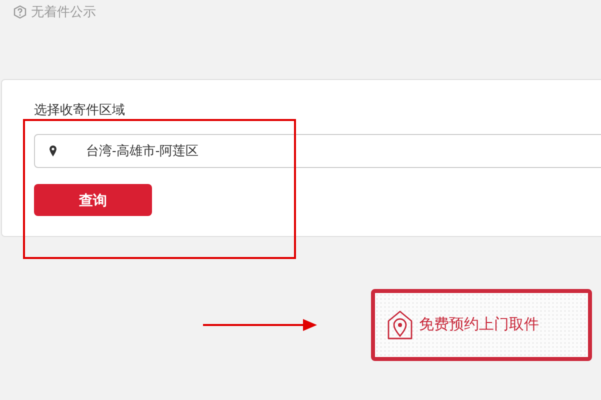  Describe the element at coordinates (20, 12) in the screenshot. I see `help-icon` at that location.